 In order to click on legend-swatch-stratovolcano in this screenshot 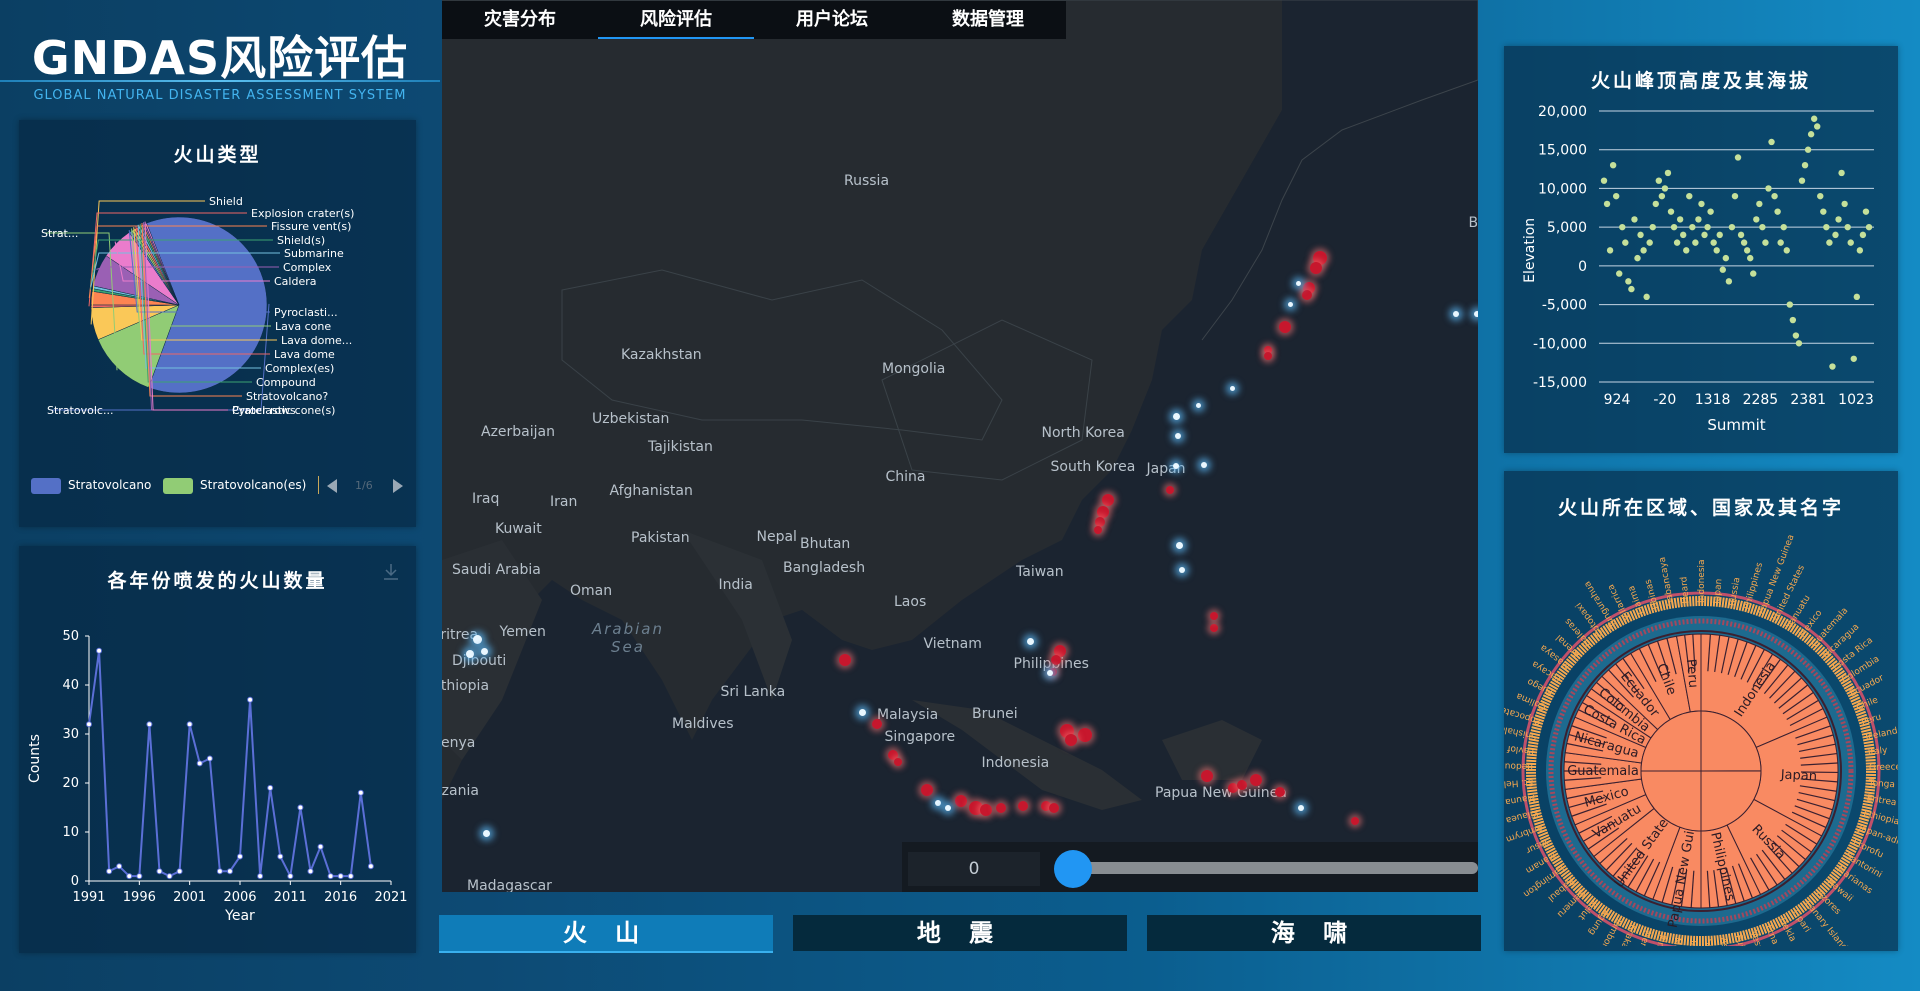, I will do `click(46, 486)`.